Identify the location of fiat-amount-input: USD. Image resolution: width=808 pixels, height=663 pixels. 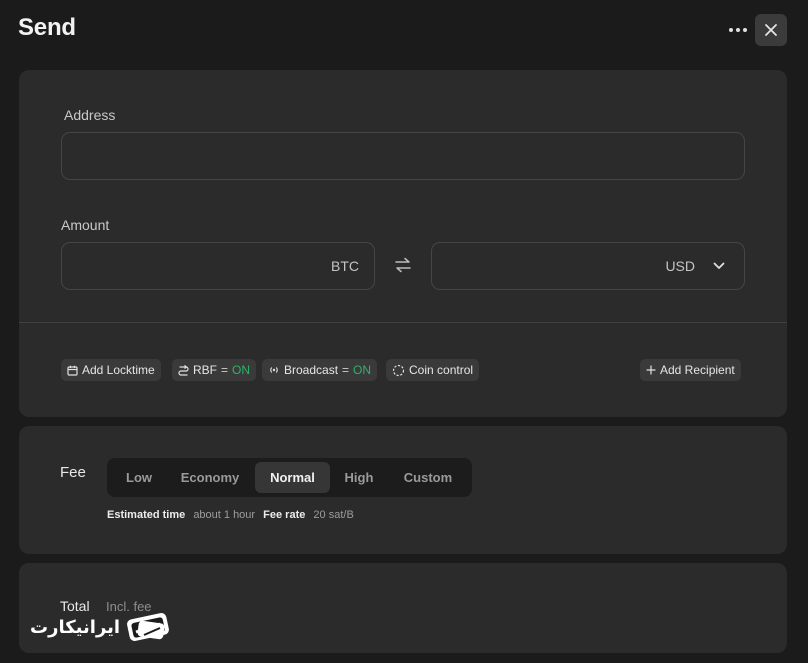
(588, 266).